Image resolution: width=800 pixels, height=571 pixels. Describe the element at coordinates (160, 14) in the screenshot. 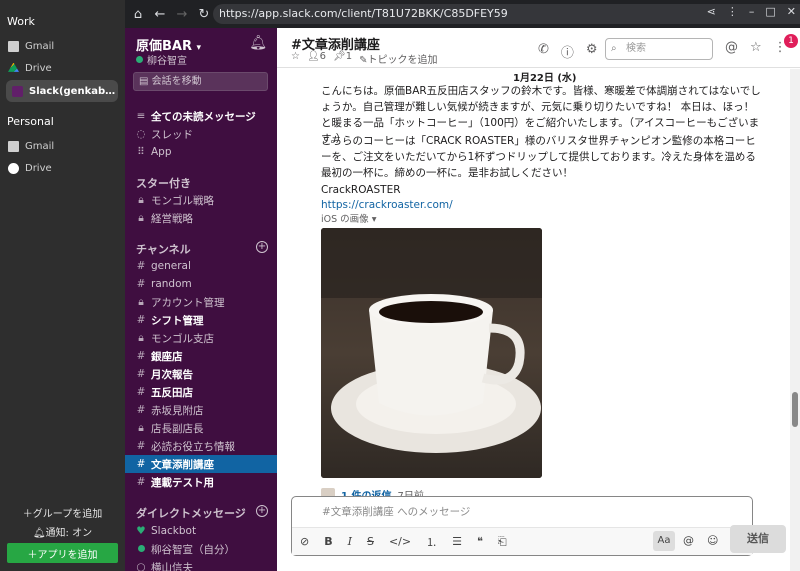

I see `back-icon: ←` at that location.